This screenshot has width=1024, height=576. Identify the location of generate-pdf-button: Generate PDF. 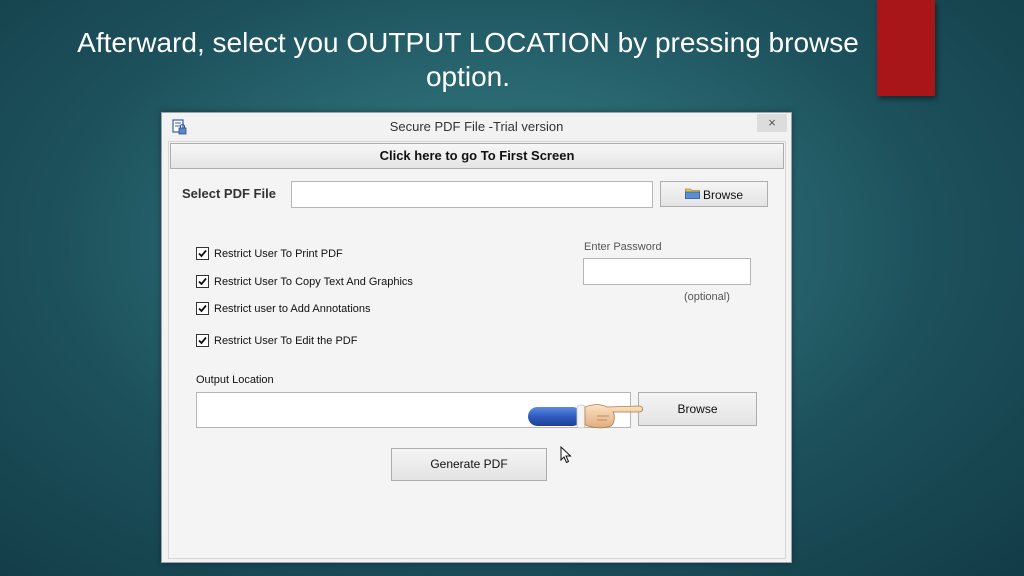
(469, 464).